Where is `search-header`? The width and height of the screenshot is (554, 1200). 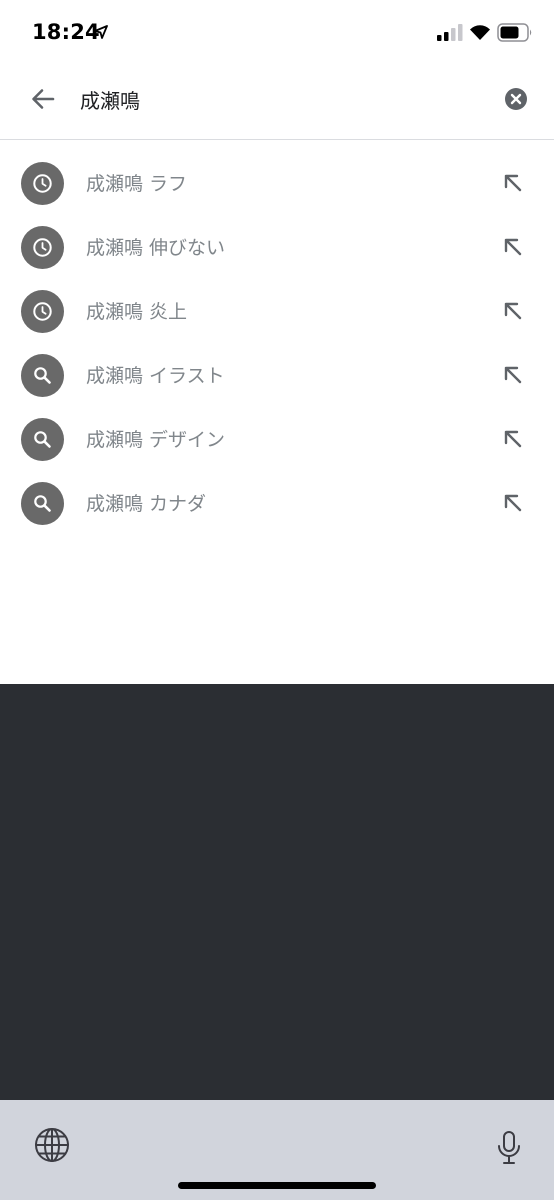
search-header is located at coordinates (277, 103).